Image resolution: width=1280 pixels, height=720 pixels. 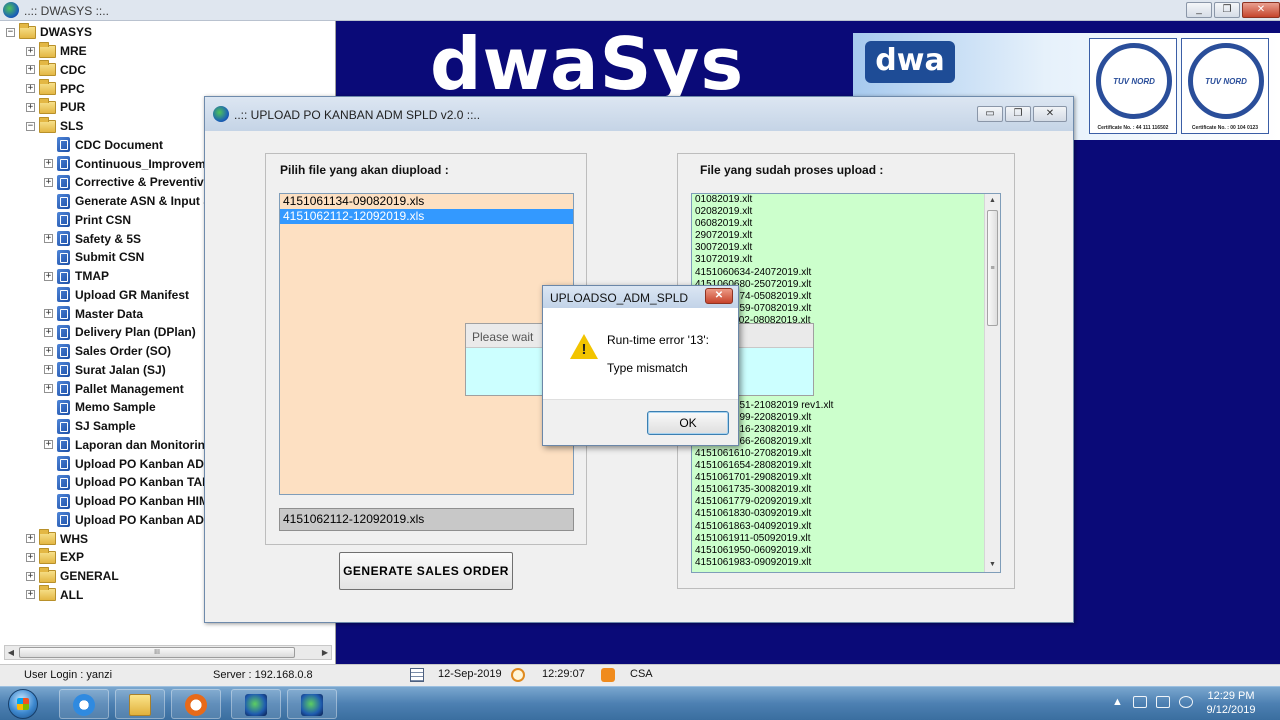 I want to click on uploaded-file-item: 30072019.xlt, so click(x=846, y=248).